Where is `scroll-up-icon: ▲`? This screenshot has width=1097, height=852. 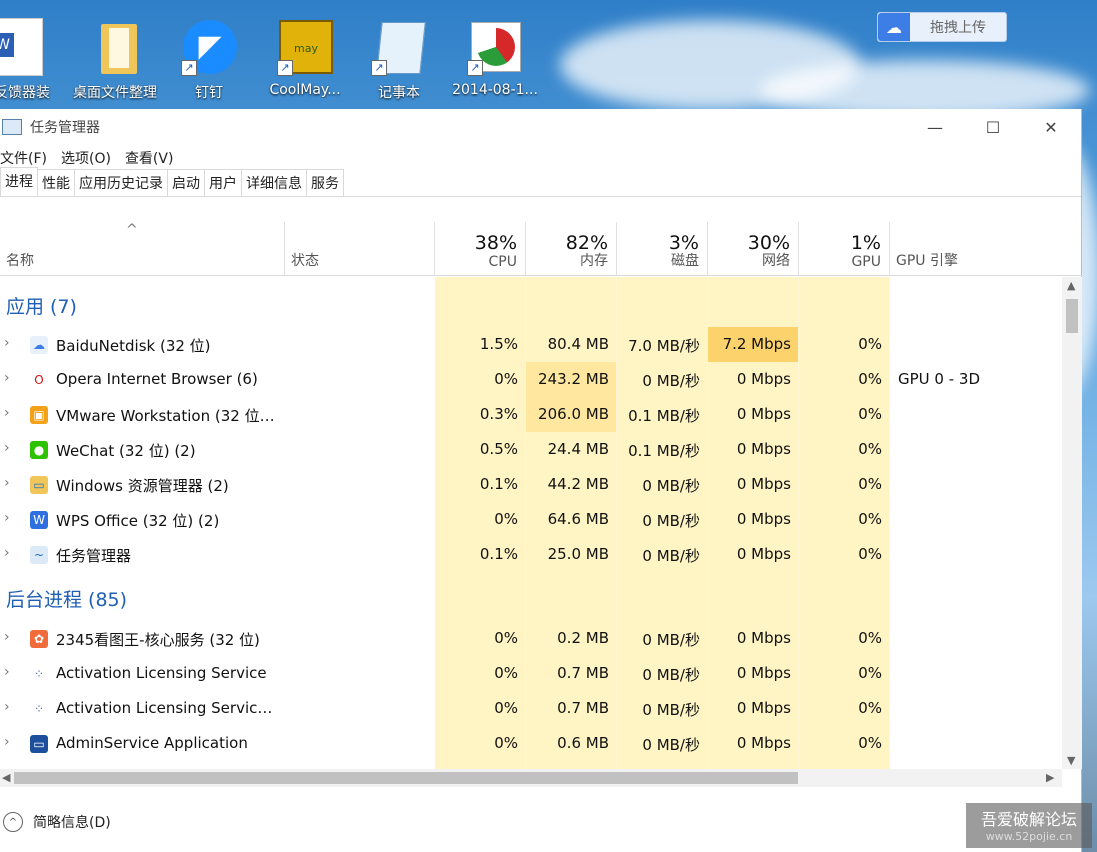 scroll-up-icon: ▲ is located at coordinates (1071, 285).